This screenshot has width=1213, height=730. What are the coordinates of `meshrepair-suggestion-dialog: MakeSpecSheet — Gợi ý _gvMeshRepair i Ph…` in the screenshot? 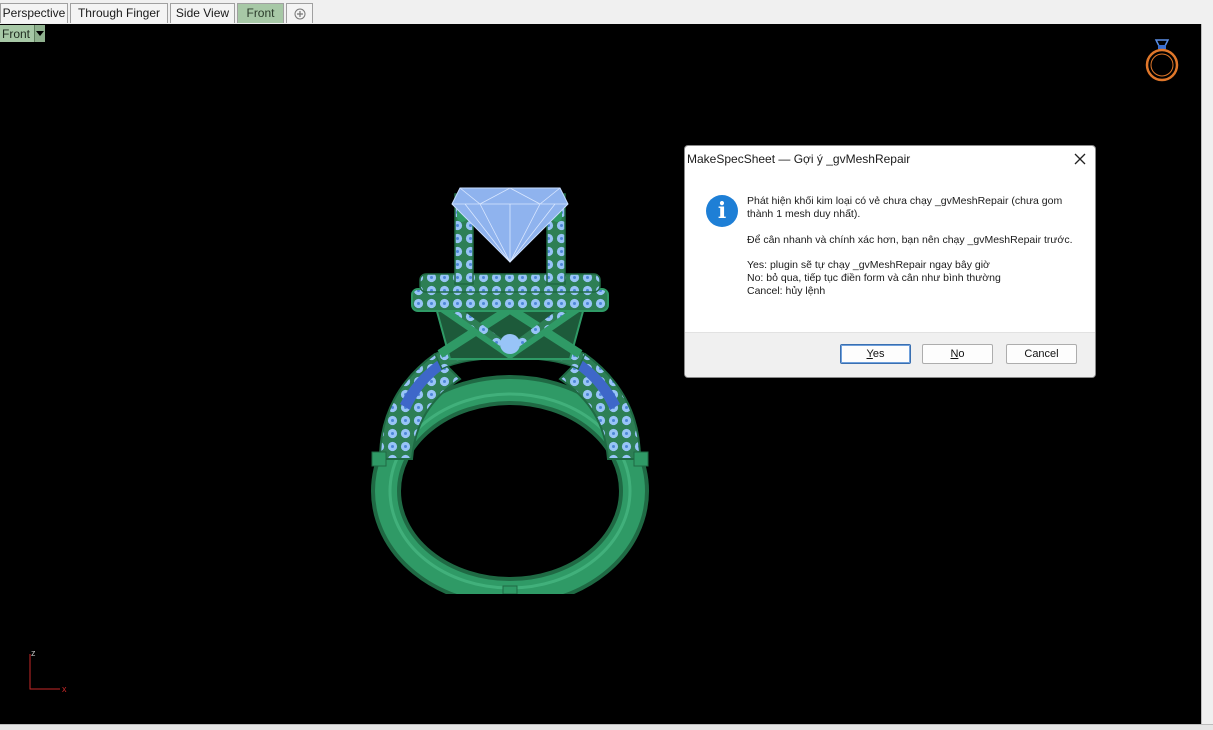 It's located at (890, 261).